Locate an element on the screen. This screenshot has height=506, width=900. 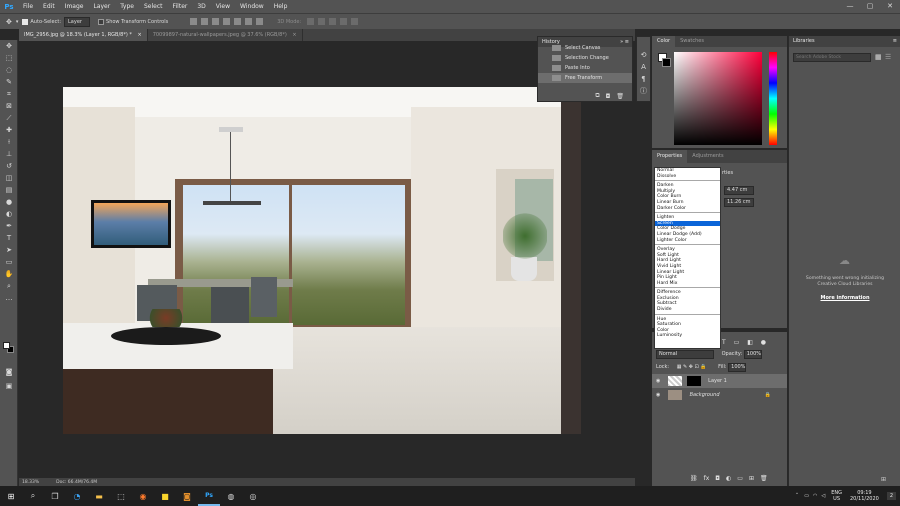
brush-tool-icon: ⟊ is located at coordinates (9, 142).